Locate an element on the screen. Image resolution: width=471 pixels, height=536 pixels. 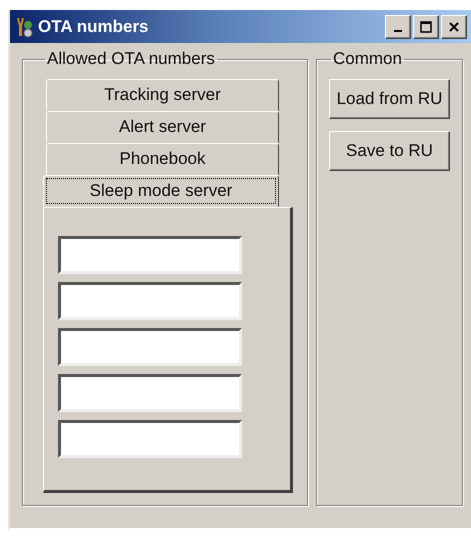
minimize-icon is located at coordinates (398, 31).